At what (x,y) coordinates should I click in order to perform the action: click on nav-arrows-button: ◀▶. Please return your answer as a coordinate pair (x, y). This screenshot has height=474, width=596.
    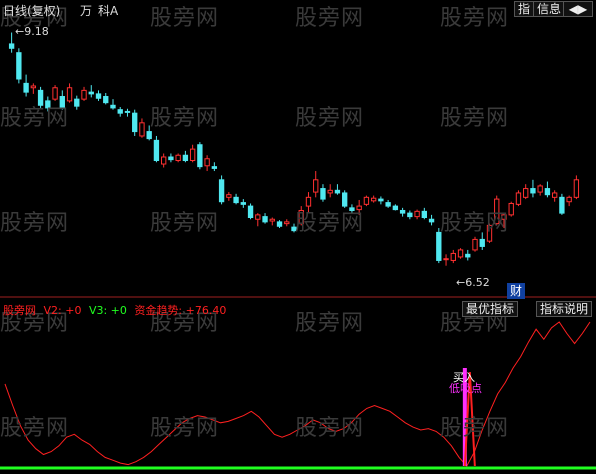
    Looking at the image, I should click on (578, 9).